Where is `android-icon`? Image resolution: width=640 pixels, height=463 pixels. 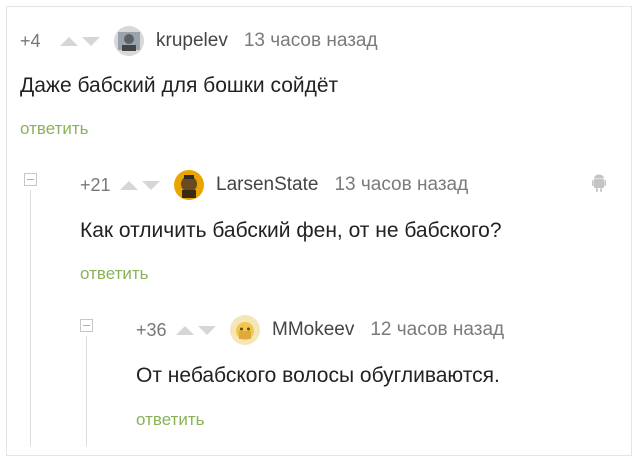
android-icon is located at coordinates (599, 183).